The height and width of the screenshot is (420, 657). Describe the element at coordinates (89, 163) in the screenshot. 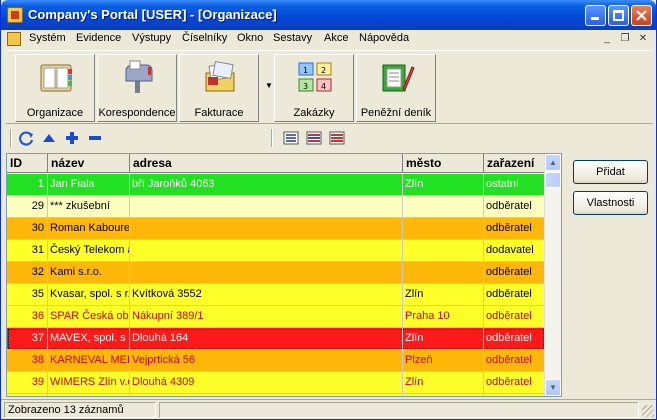

I see `column-header-name: název` at that location.